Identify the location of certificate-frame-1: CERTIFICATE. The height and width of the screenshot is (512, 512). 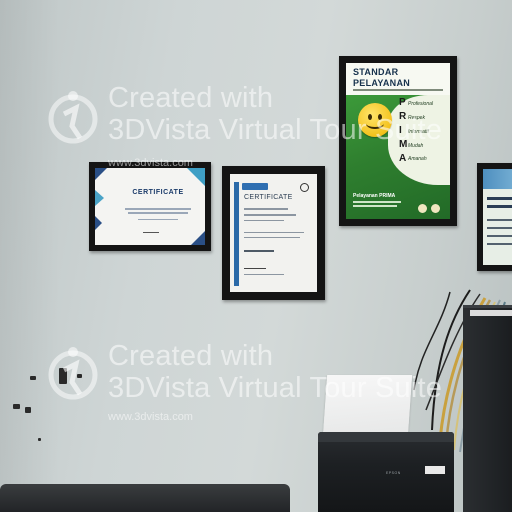
(150, 206).